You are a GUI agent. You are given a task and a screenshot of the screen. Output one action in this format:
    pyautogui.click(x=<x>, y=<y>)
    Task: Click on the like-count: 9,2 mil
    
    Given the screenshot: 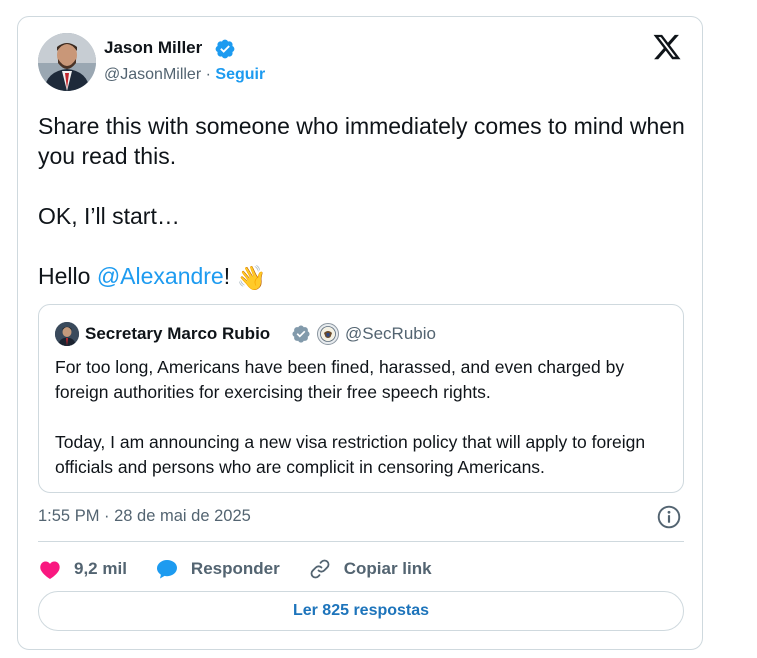 What is the action you would take?
    pyautogui.click(x=100, y=568)
    